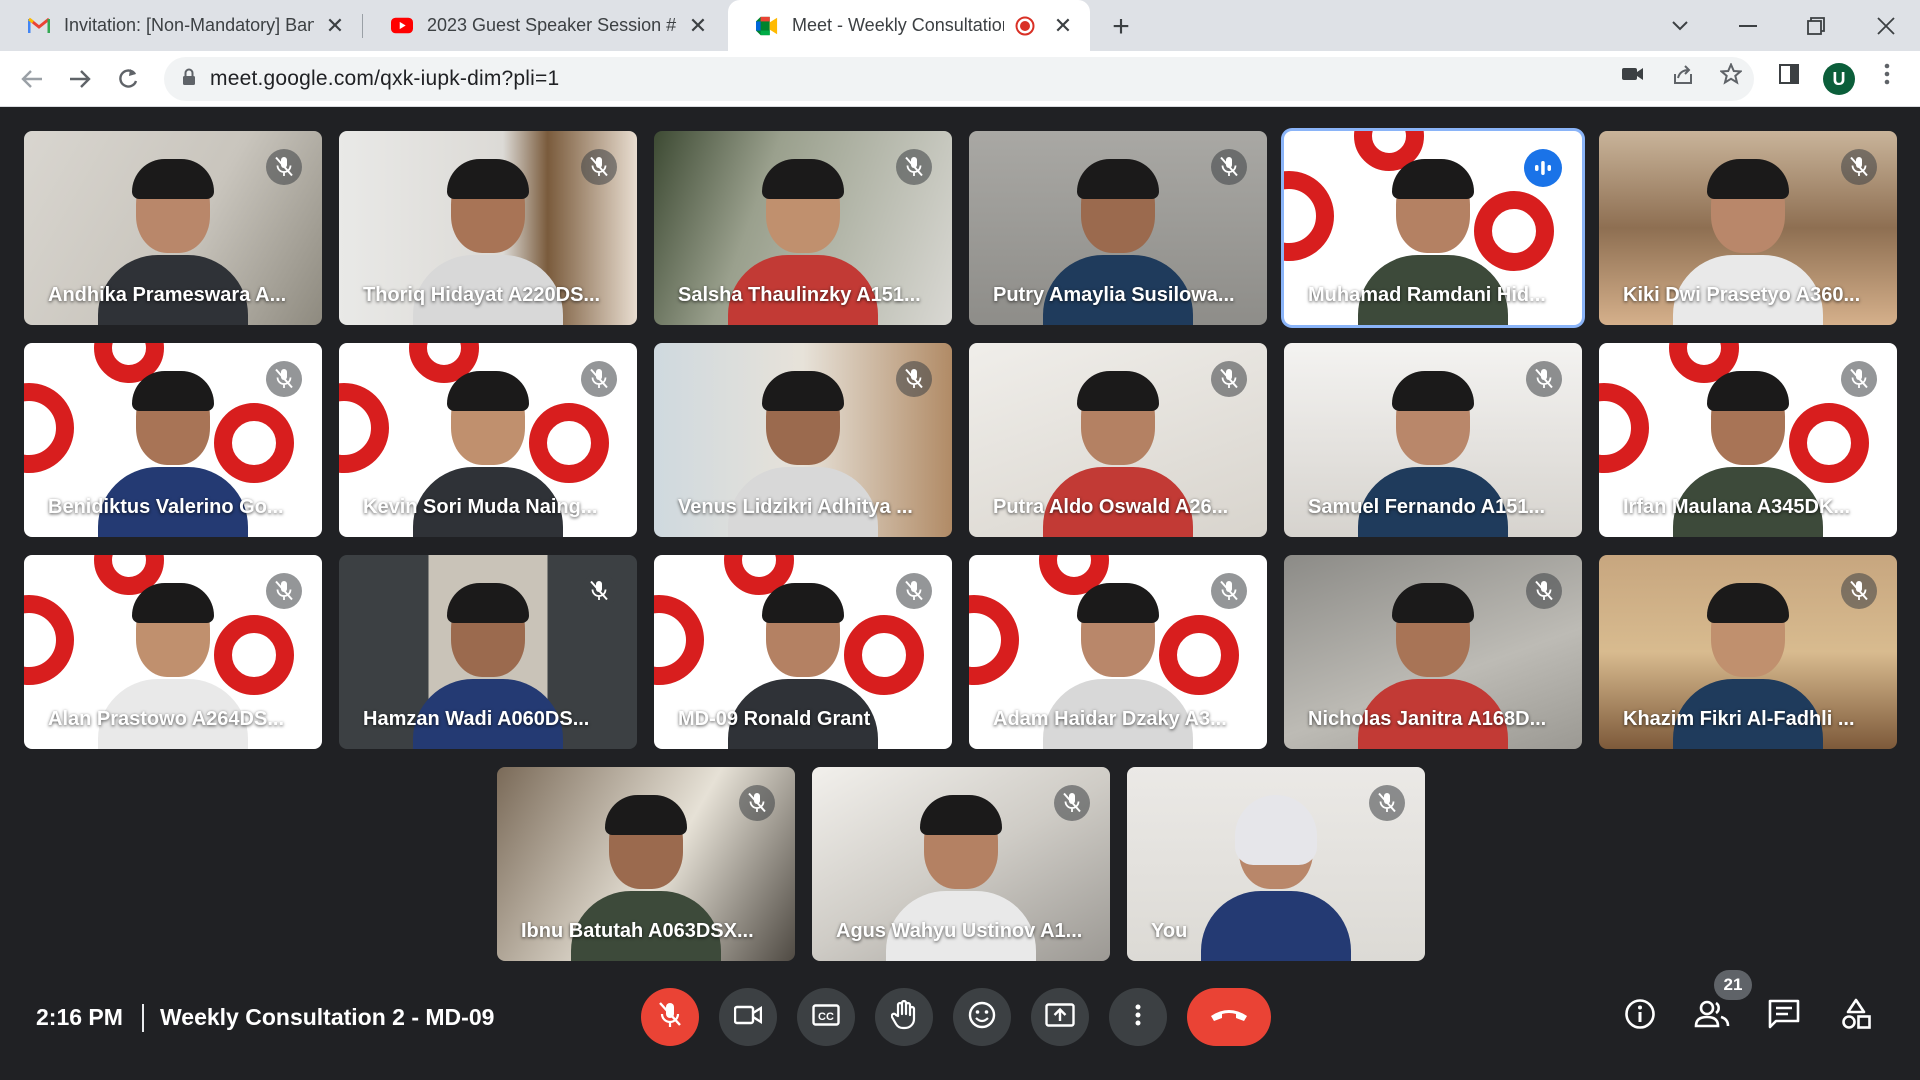  I want to click on browser-menu-icon, so click(1887, 74).